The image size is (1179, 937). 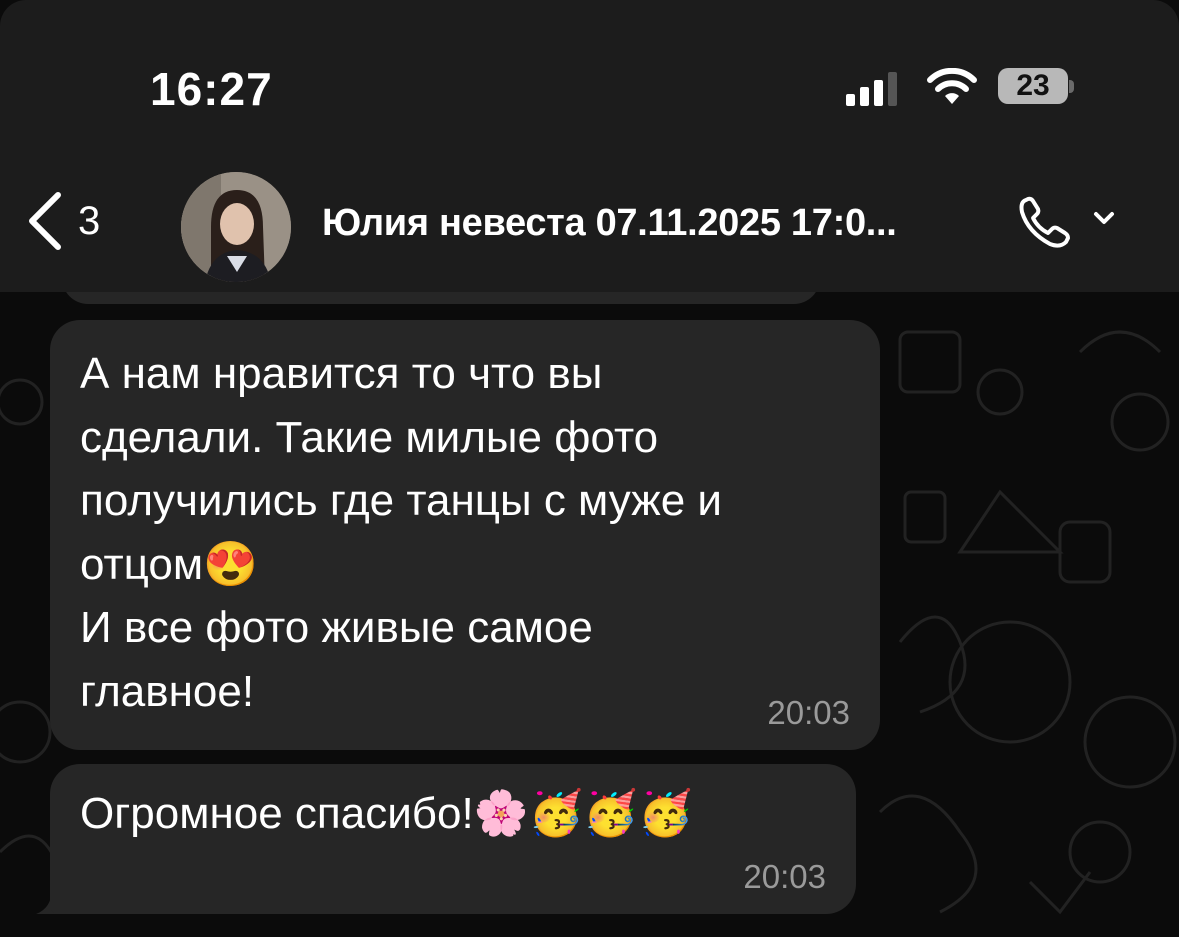 I want to click on battery-cap, so click(x=1071, y=86).